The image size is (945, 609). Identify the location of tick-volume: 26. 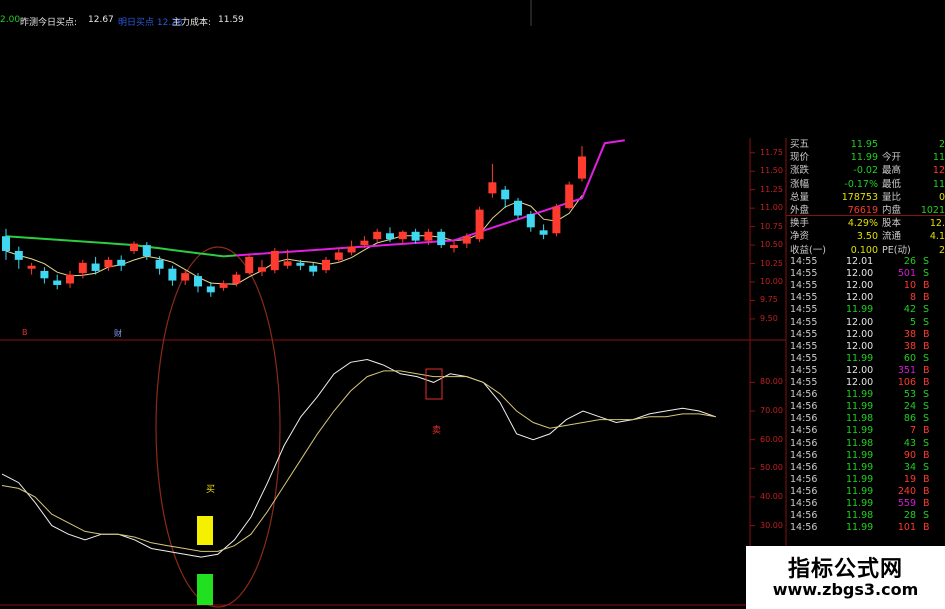
(909, 261).